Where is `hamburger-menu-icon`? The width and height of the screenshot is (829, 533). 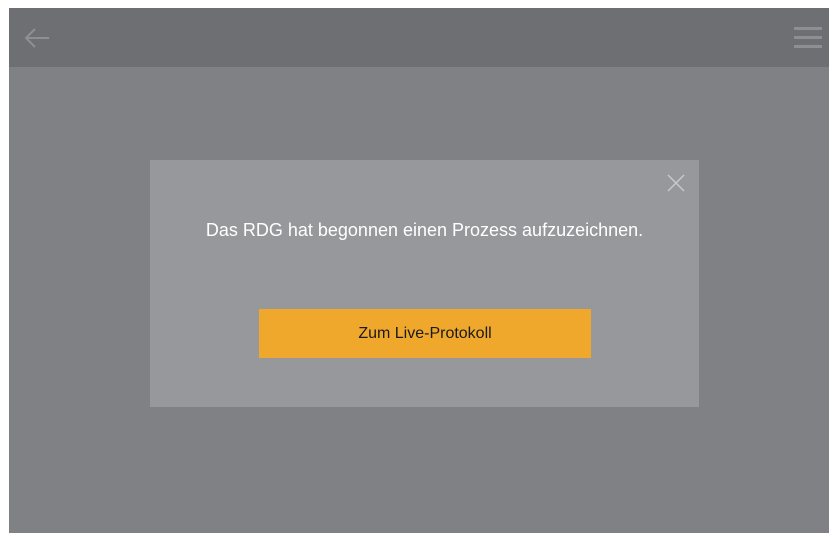
hamburger-menu-icon is located at coordinates (808, 37).